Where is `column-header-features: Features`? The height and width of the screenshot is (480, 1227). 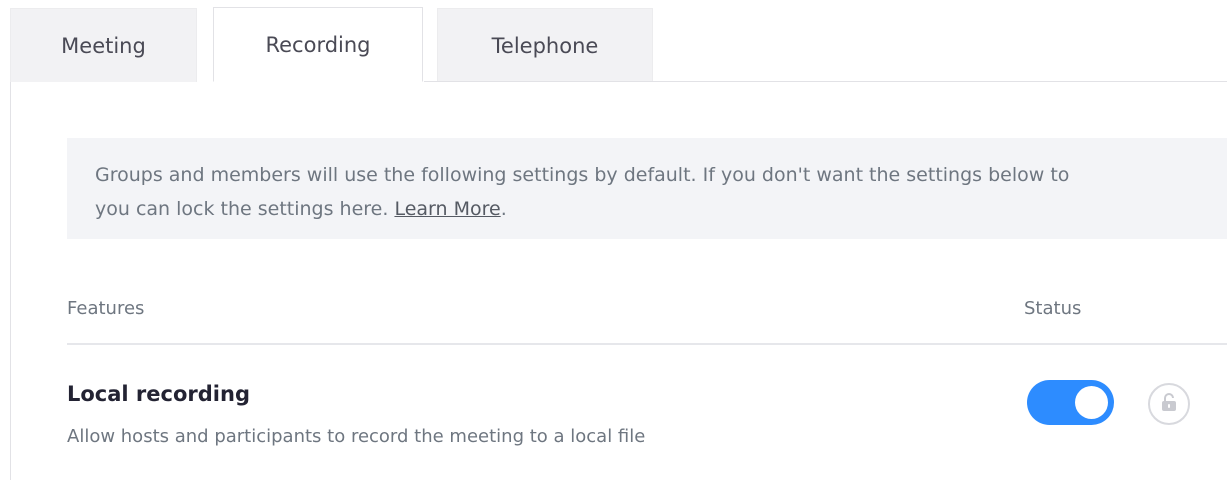 column-header-features: Features is located at coordinates (106, 308).